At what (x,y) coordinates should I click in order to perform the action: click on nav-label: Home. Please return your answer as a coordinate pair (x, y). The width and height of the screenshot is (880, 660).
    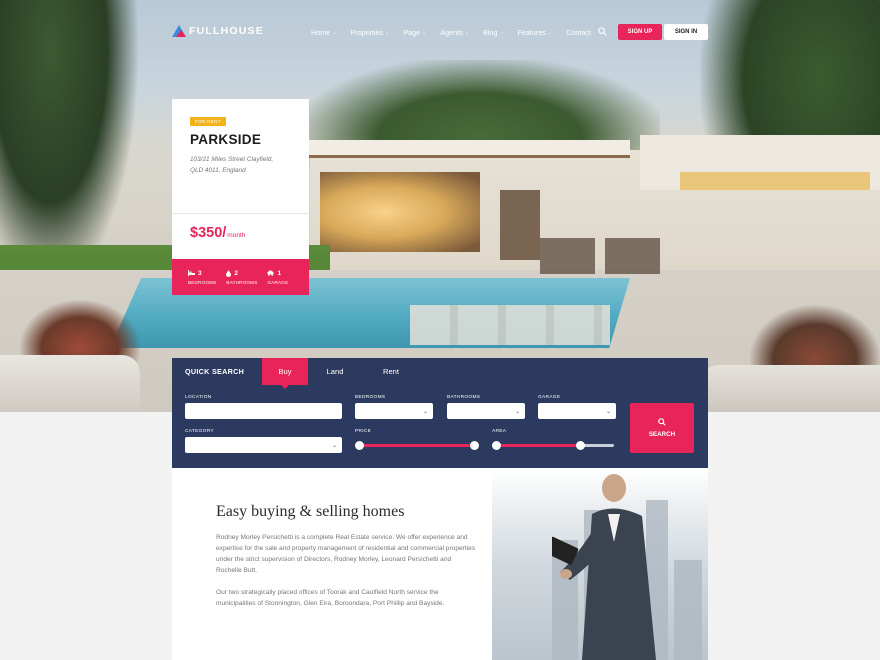
    Looking at the image, I should click on (321, 32).